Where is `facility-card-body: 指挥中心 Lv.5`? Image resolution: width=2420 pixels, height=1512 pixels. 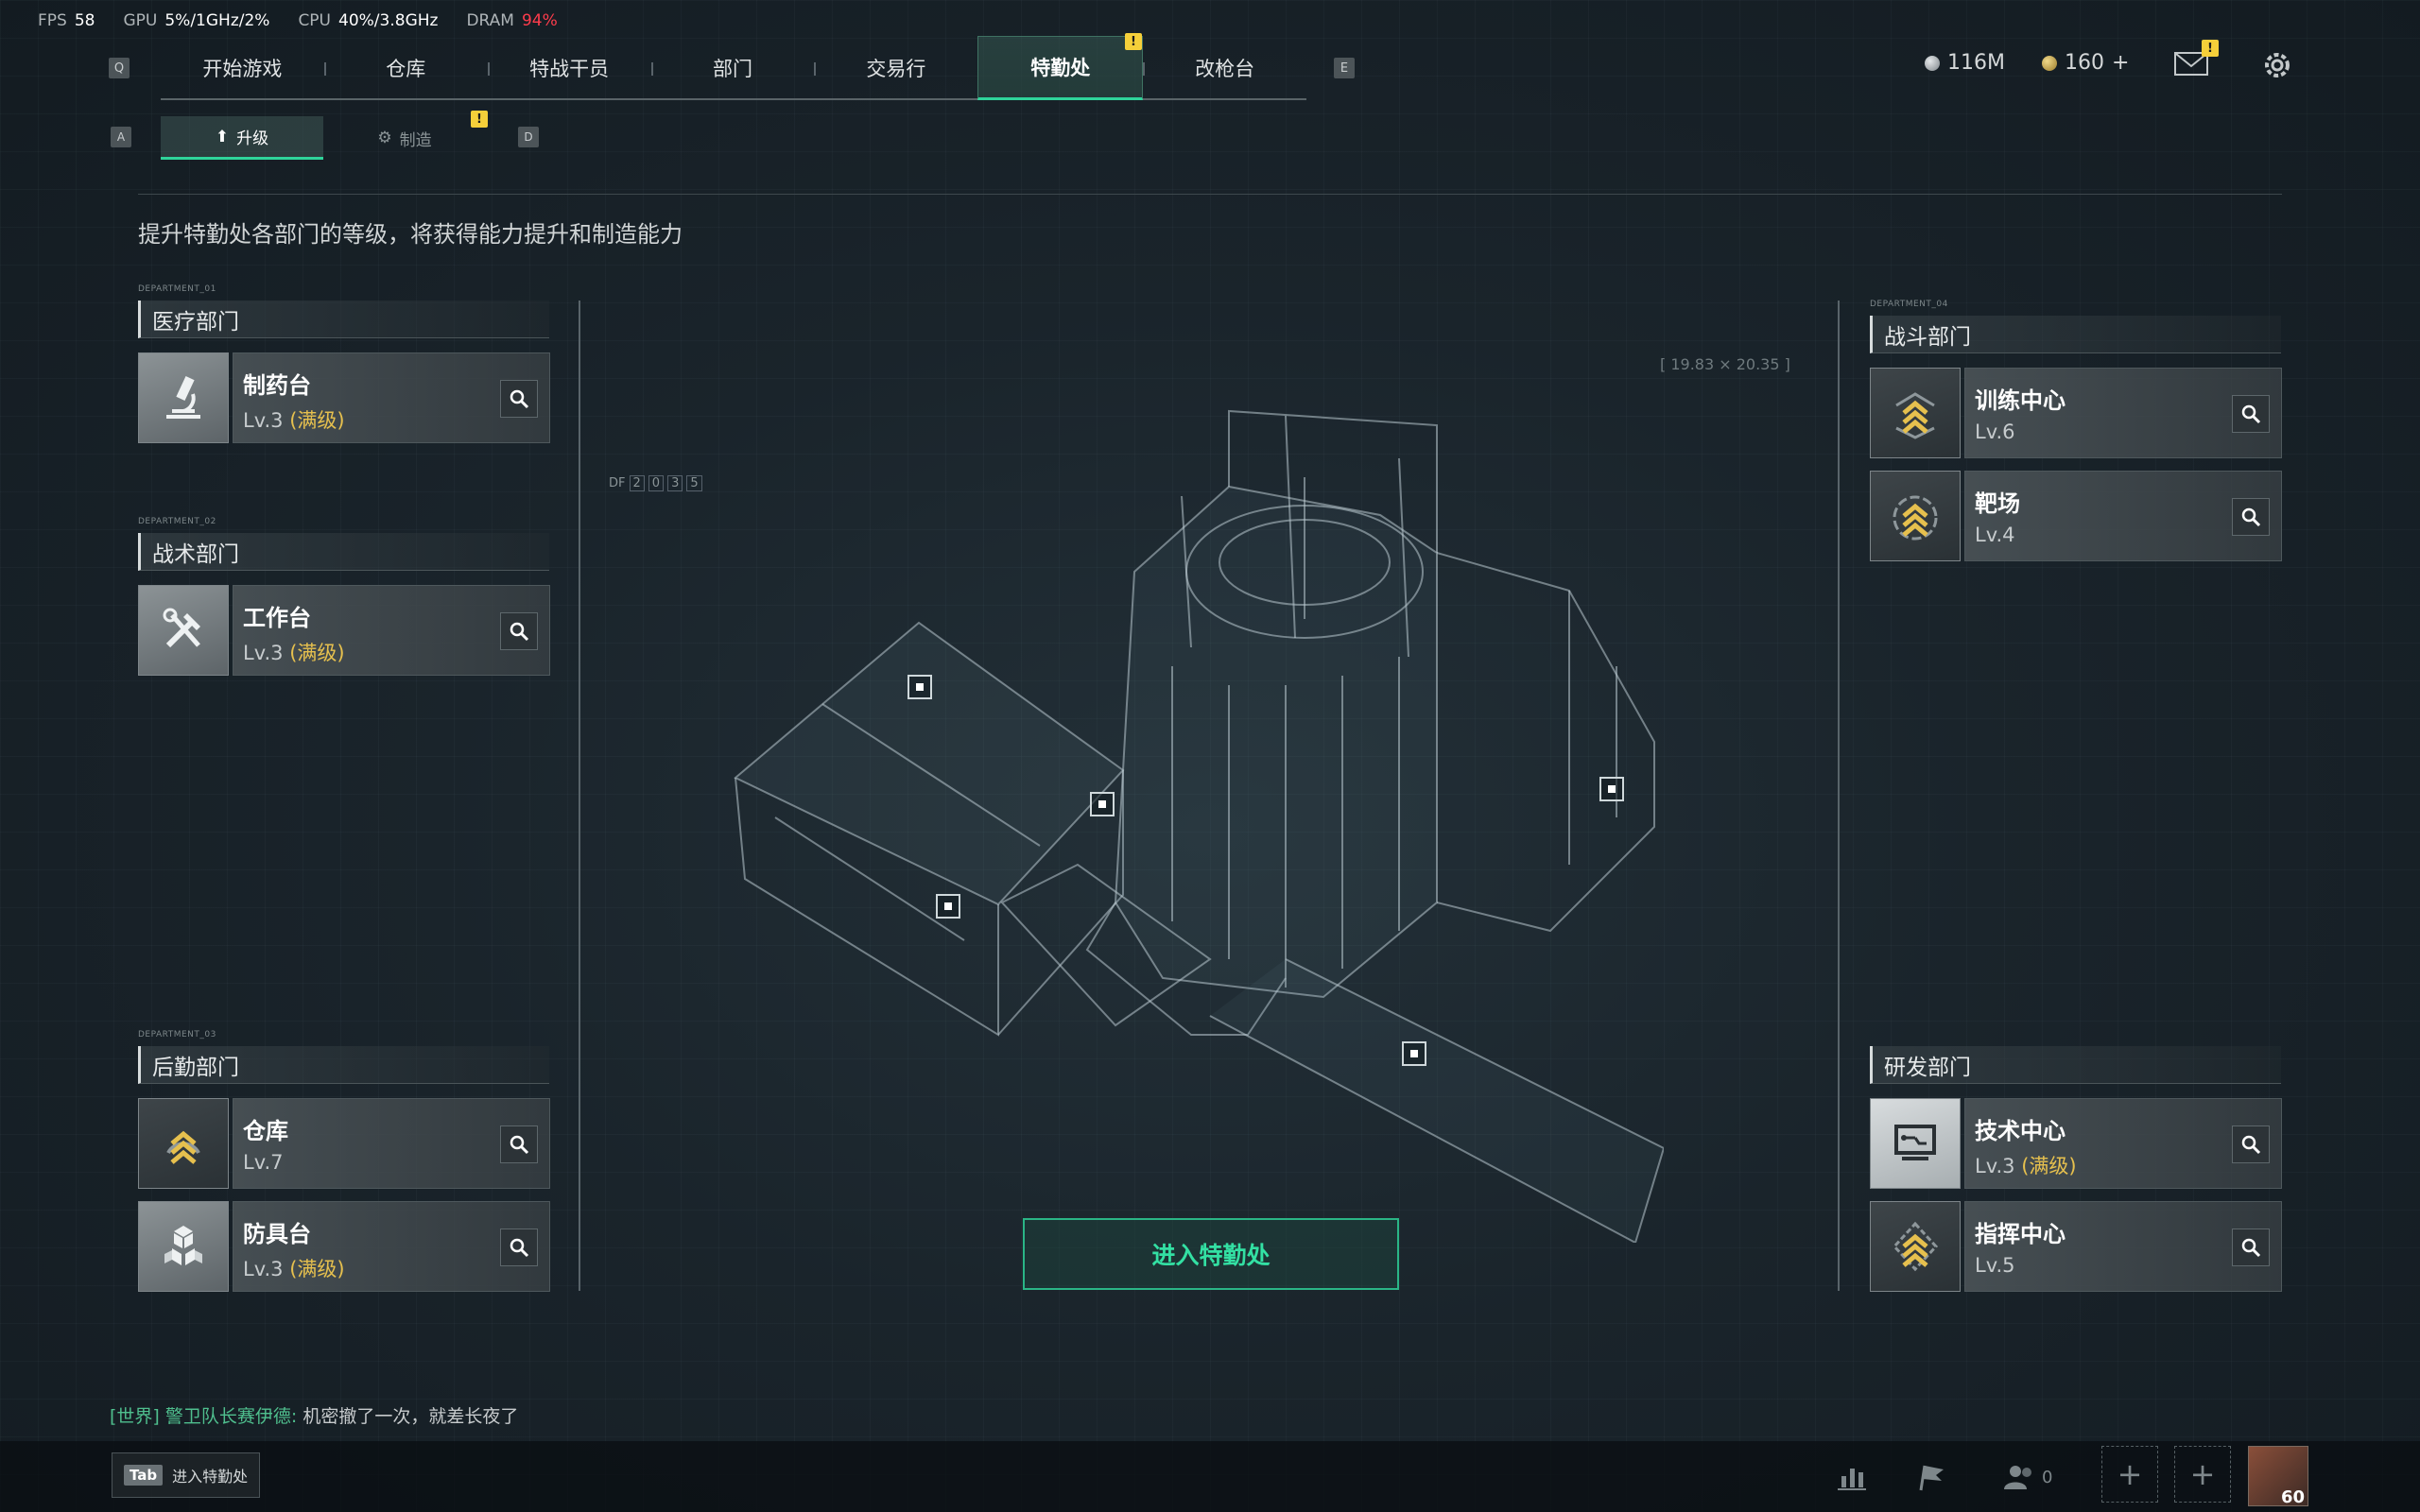
facility-card-body: 指挥中心 Lv.5 is located at coordinates (2123, 1246).